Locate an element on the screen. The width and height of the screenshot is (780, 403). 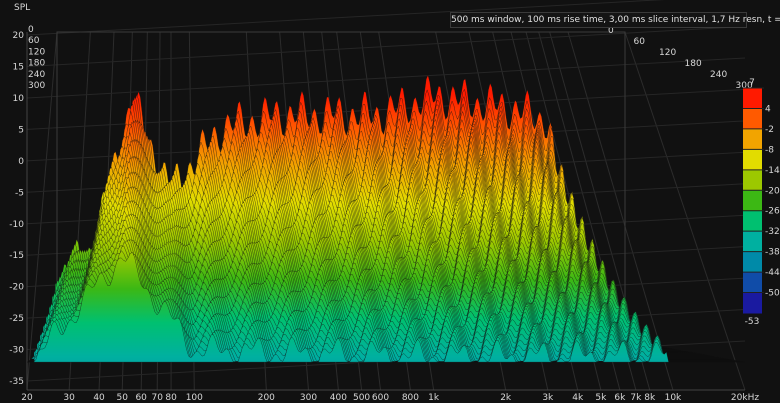
time-tick-label-right: 120 is located at coordinates (667, 53).